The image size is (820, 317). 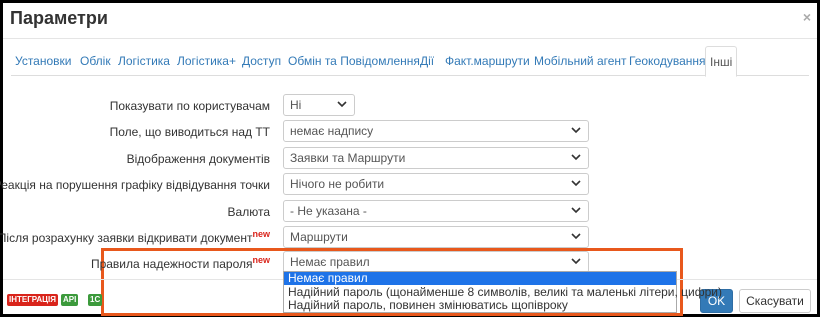 What do you see at coordinates (807, 17) in the screenshot?
I see `close-icon: ×` at bounding box center [807, 17].